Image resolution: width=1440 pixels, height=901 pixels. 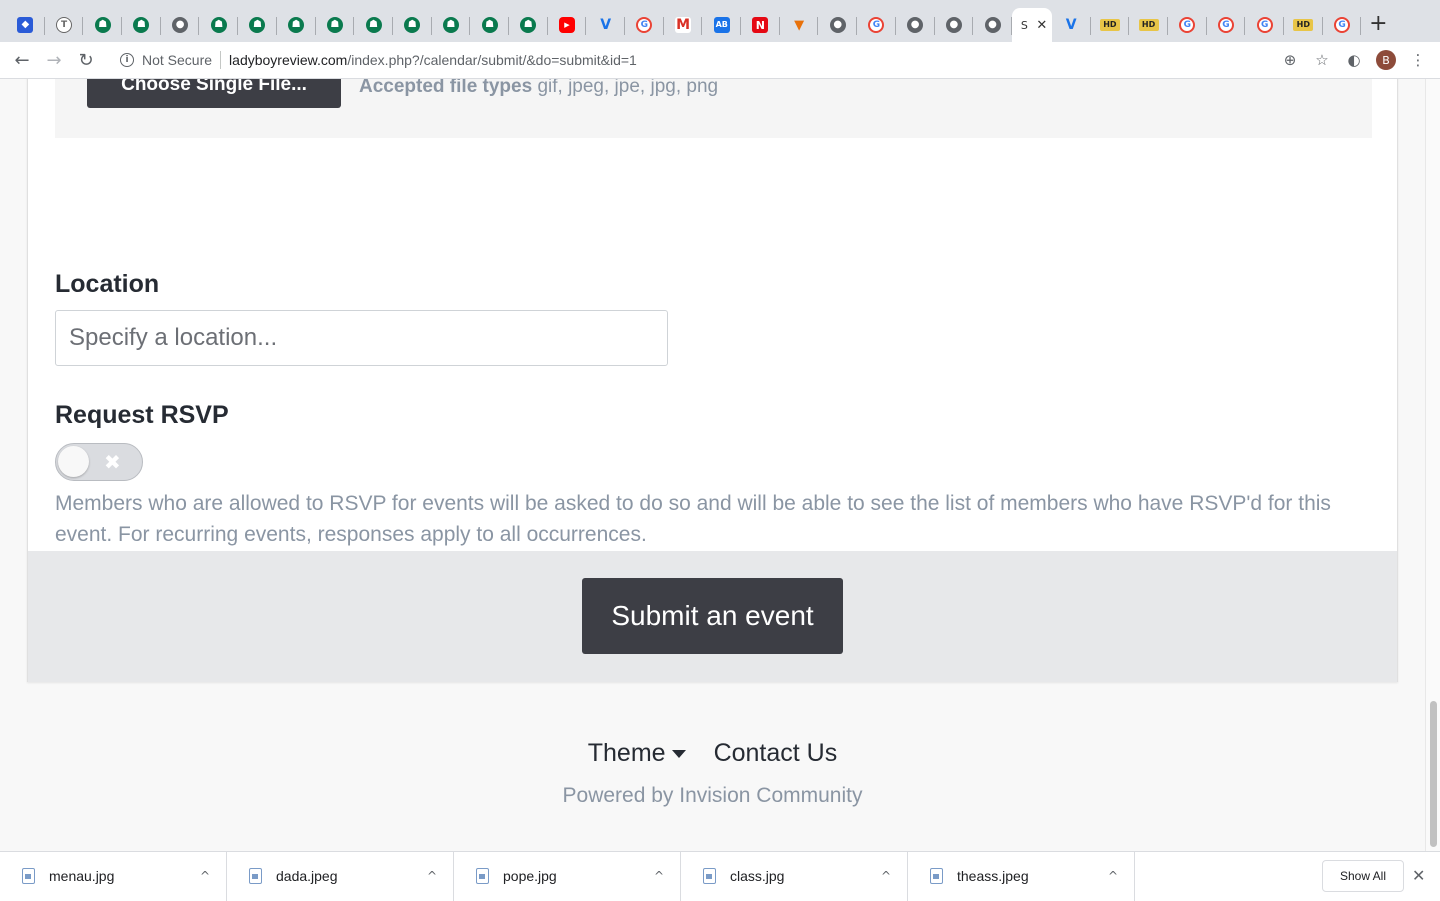 What do you see at coordinates (776, 753) in the screenshot?
I see `contact-us-link: Contact Us` at bounding box center [776, 753].